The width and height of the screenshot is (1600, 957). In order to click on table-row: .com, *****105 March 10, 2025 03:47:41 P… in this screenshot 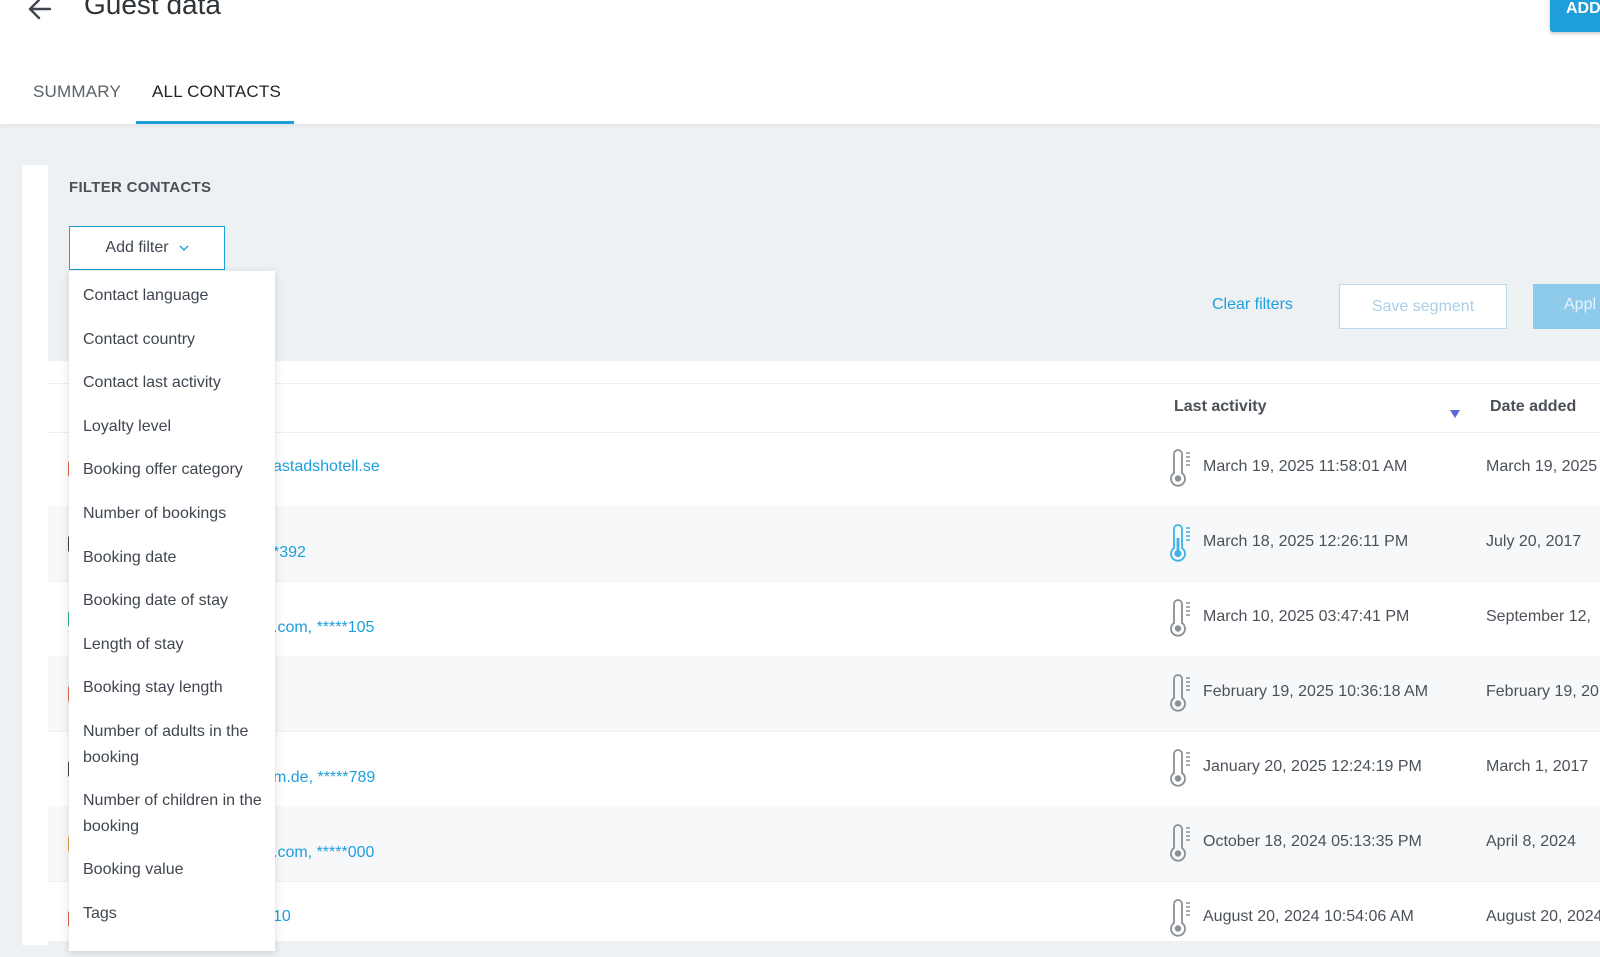, I will do `click(824, 619)`.